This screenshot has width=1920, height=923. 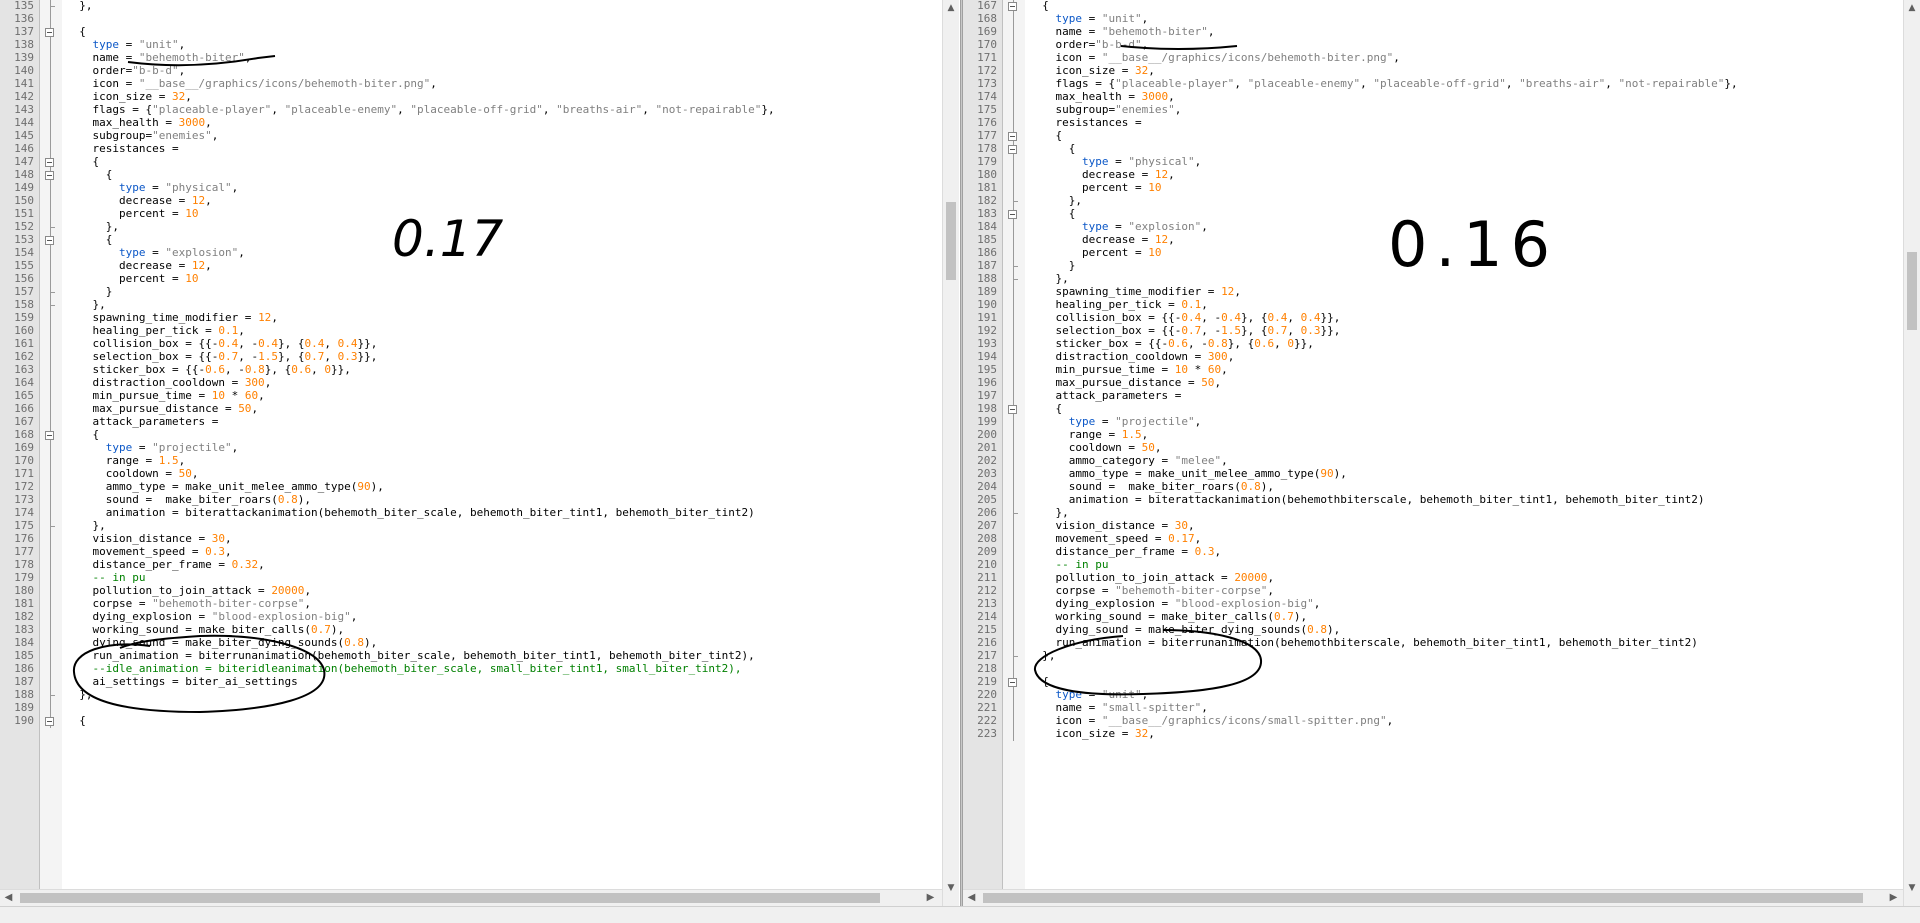 I want to click on code-text: icon_size = 32,, so click(x=1091, y=734).